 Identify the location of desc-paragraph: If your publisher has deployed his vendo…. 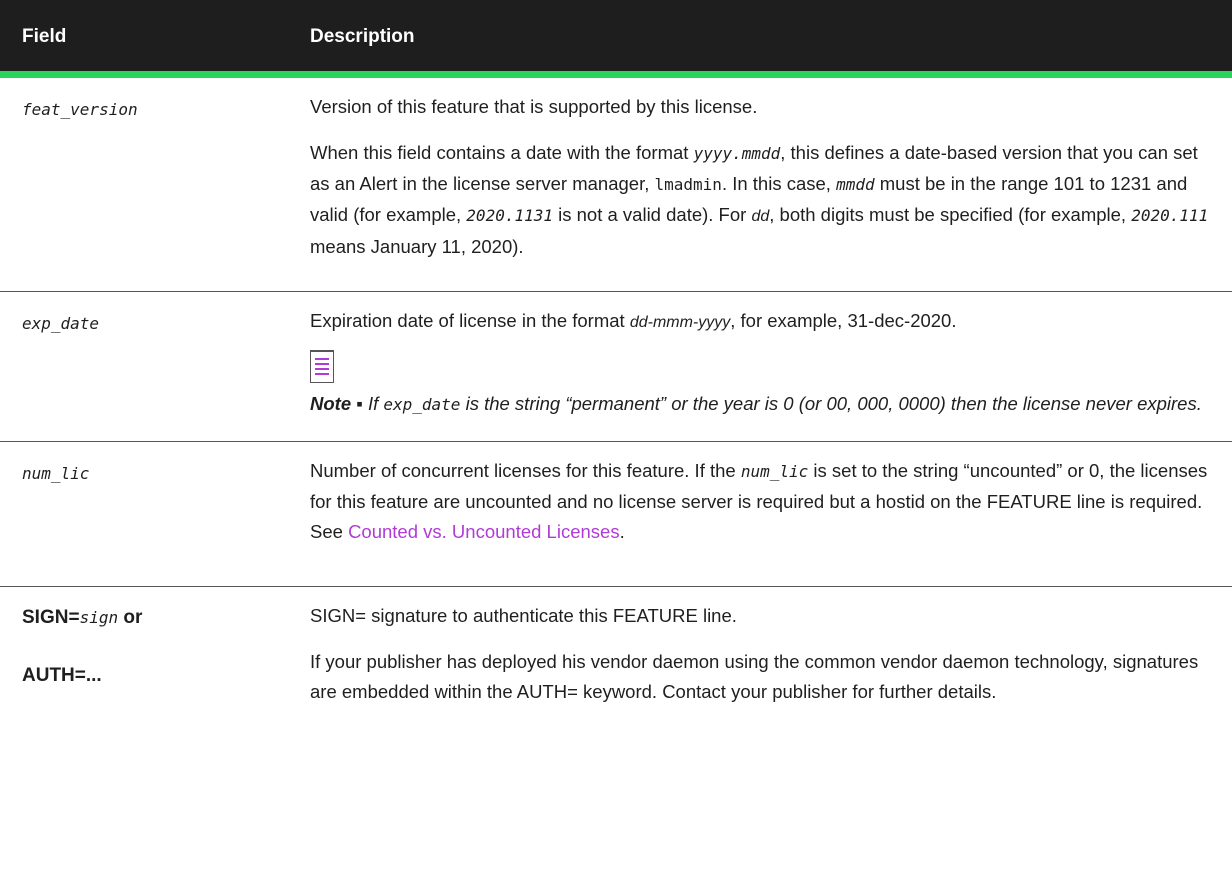
(754, 676).